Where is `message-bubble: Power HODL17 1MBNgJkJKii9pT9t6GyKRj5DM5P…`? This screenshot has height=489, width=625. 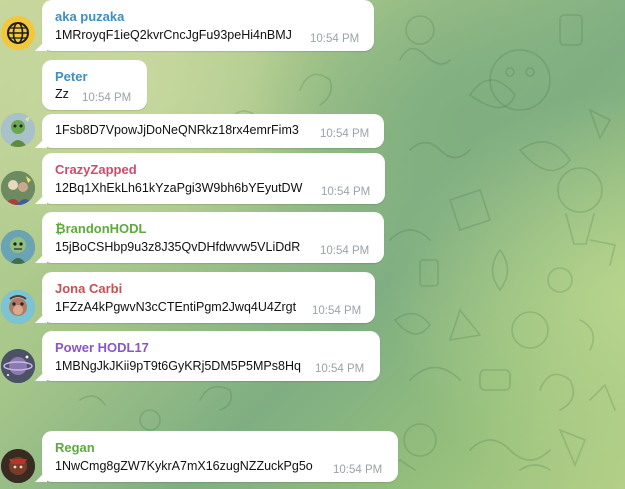
message-bubble: Power HODL17 1MBNgJkJKii9pT9t6GyKRj5DM5P… is located at coordinates (211, 356).